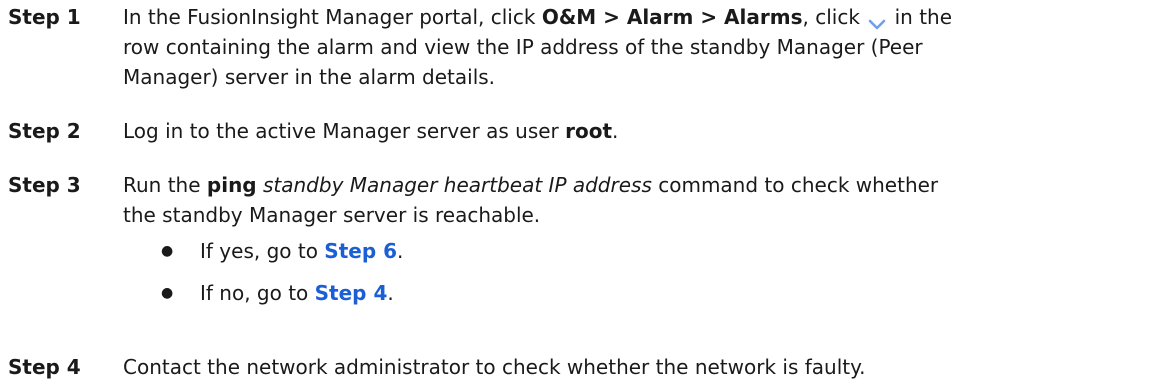 The height and width of the screenshot is (392, 1168). I want to click on step-label: Step 1, so click(44, 17).